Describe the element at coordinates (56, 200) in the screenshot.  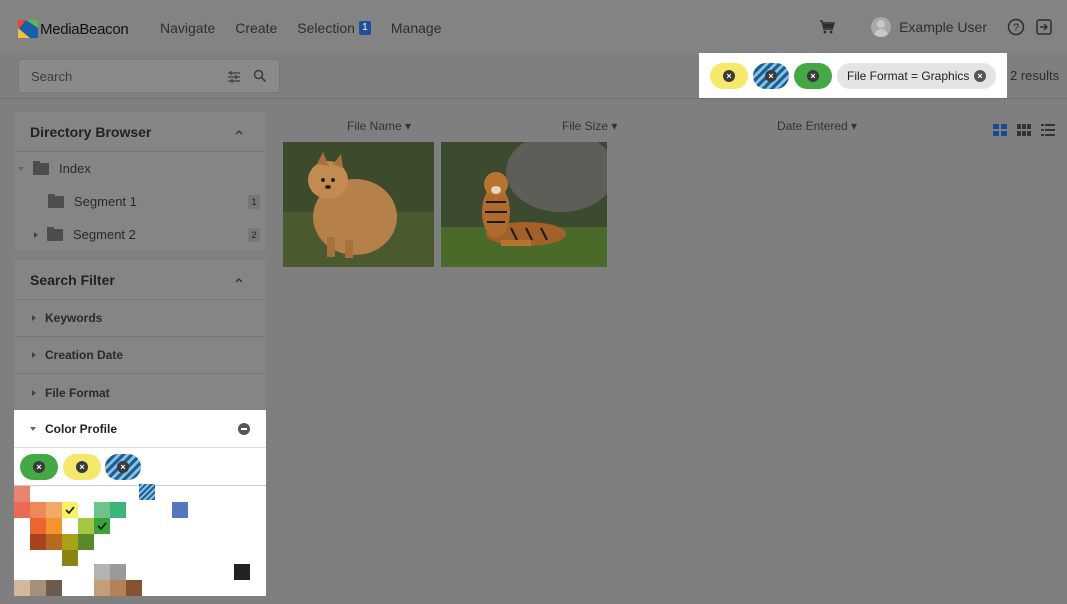
I see `folder-icon` at that location.